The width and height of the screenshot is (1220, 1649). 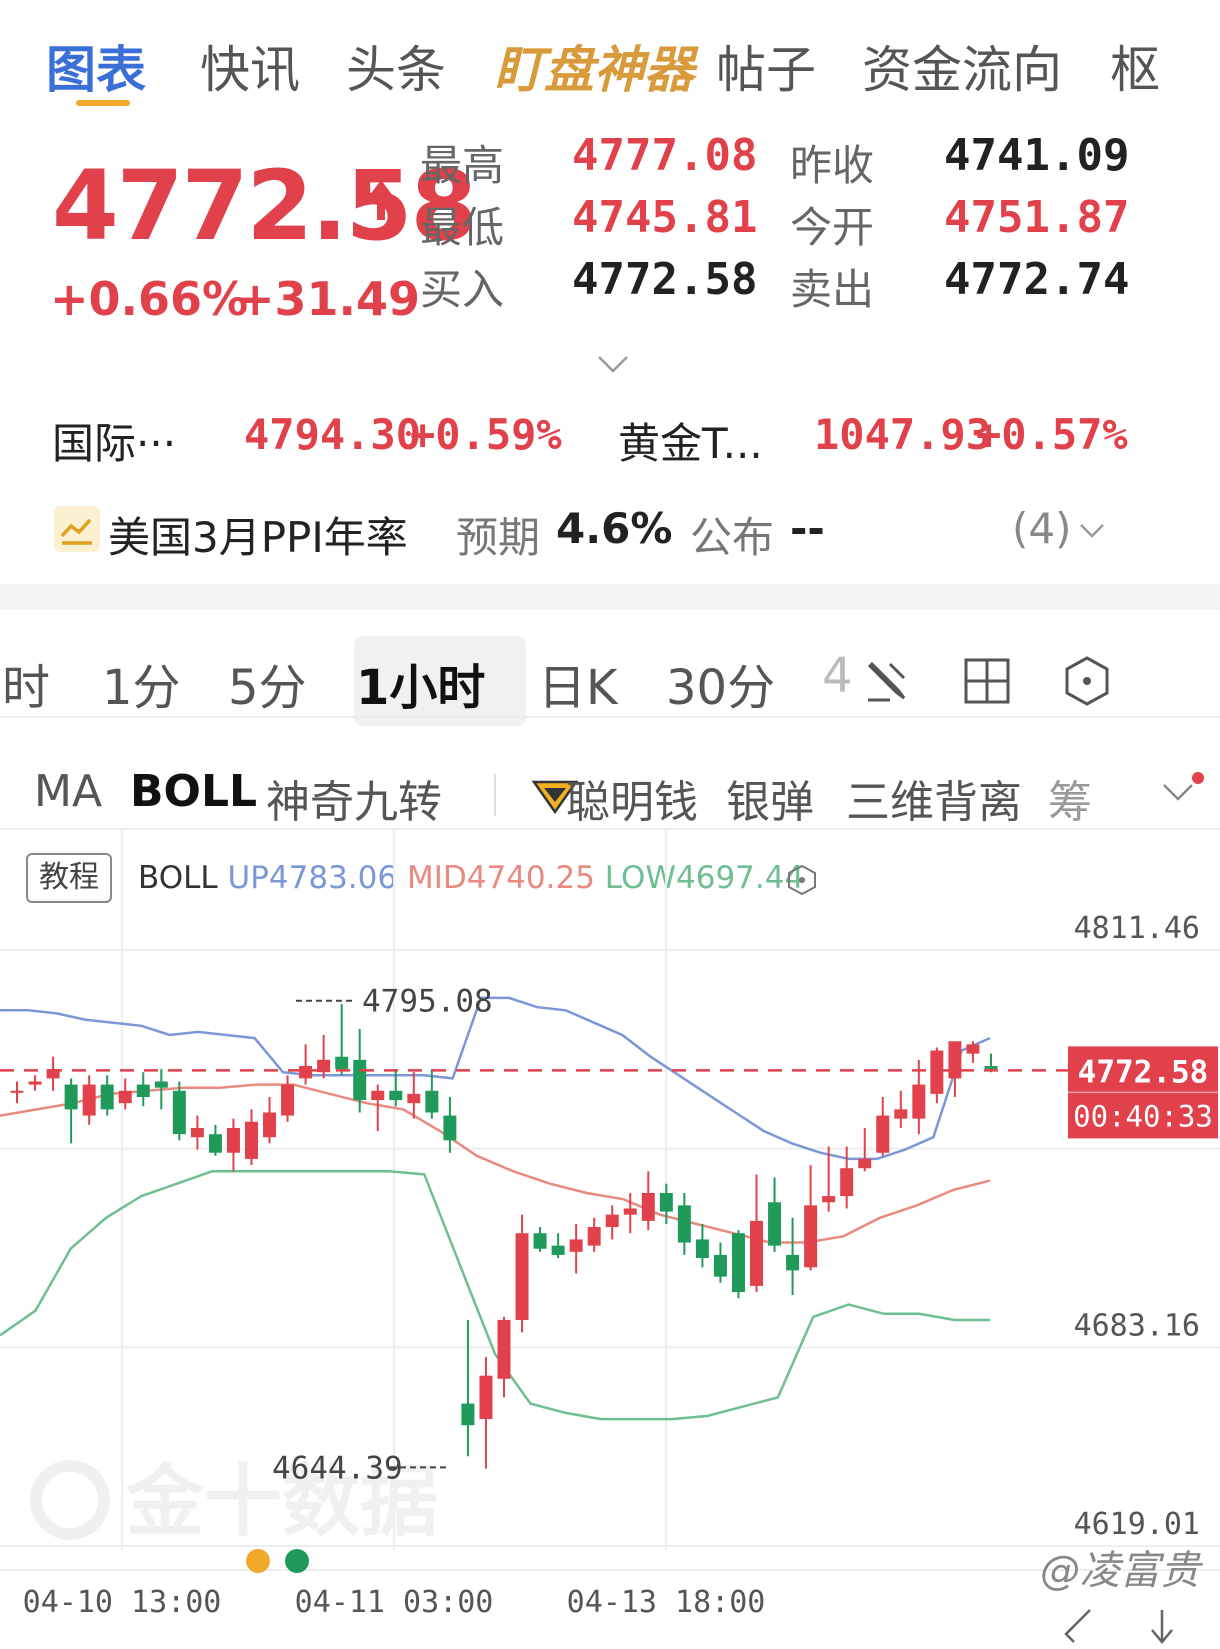 What do you see at coordinates (1078, 1622) in the screenshot?
I see `expand-icon-line` at bounding box center [1078, 1622].